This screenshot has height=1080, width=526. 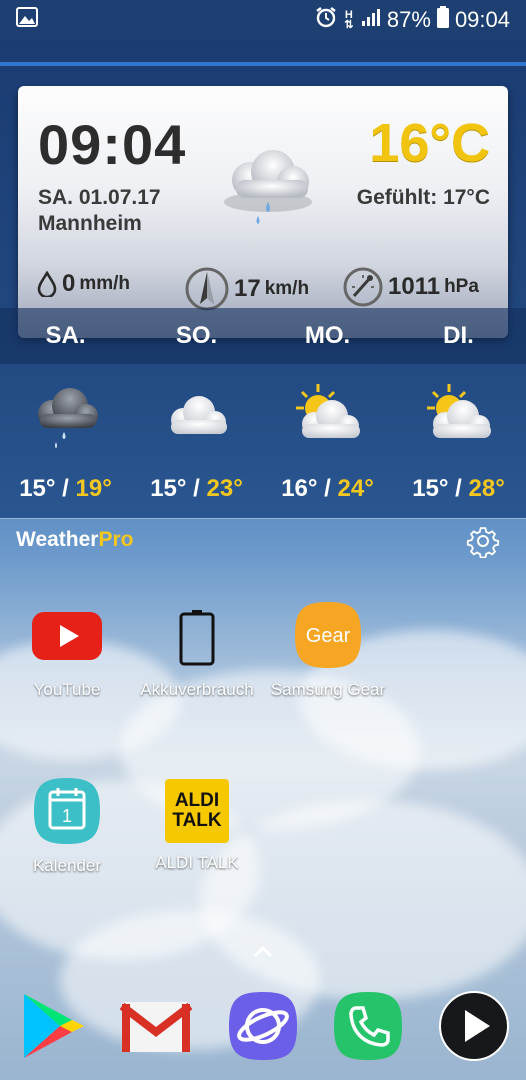 What do you see at coordinates (326, 20) in the screenshot?
I see `alarm-icon` at bounding box center [326, 20].